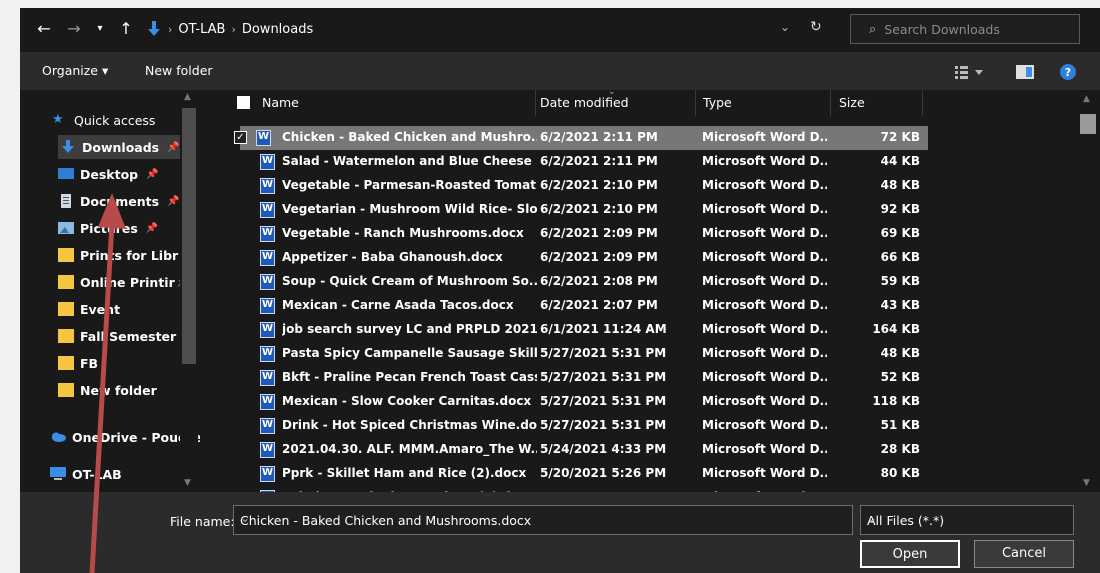 The width and height of the screenshot is (1100, 573). I want to click on breadcrumb-downloads: Downloads, so click(277, 29).